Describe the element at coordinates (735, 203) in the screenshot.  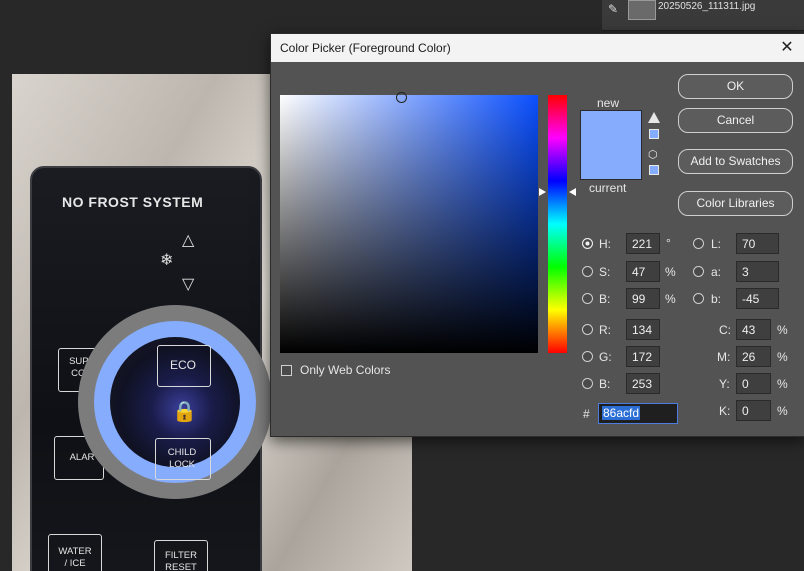
I see `color-libraries-button: Color Libraries` at that location.